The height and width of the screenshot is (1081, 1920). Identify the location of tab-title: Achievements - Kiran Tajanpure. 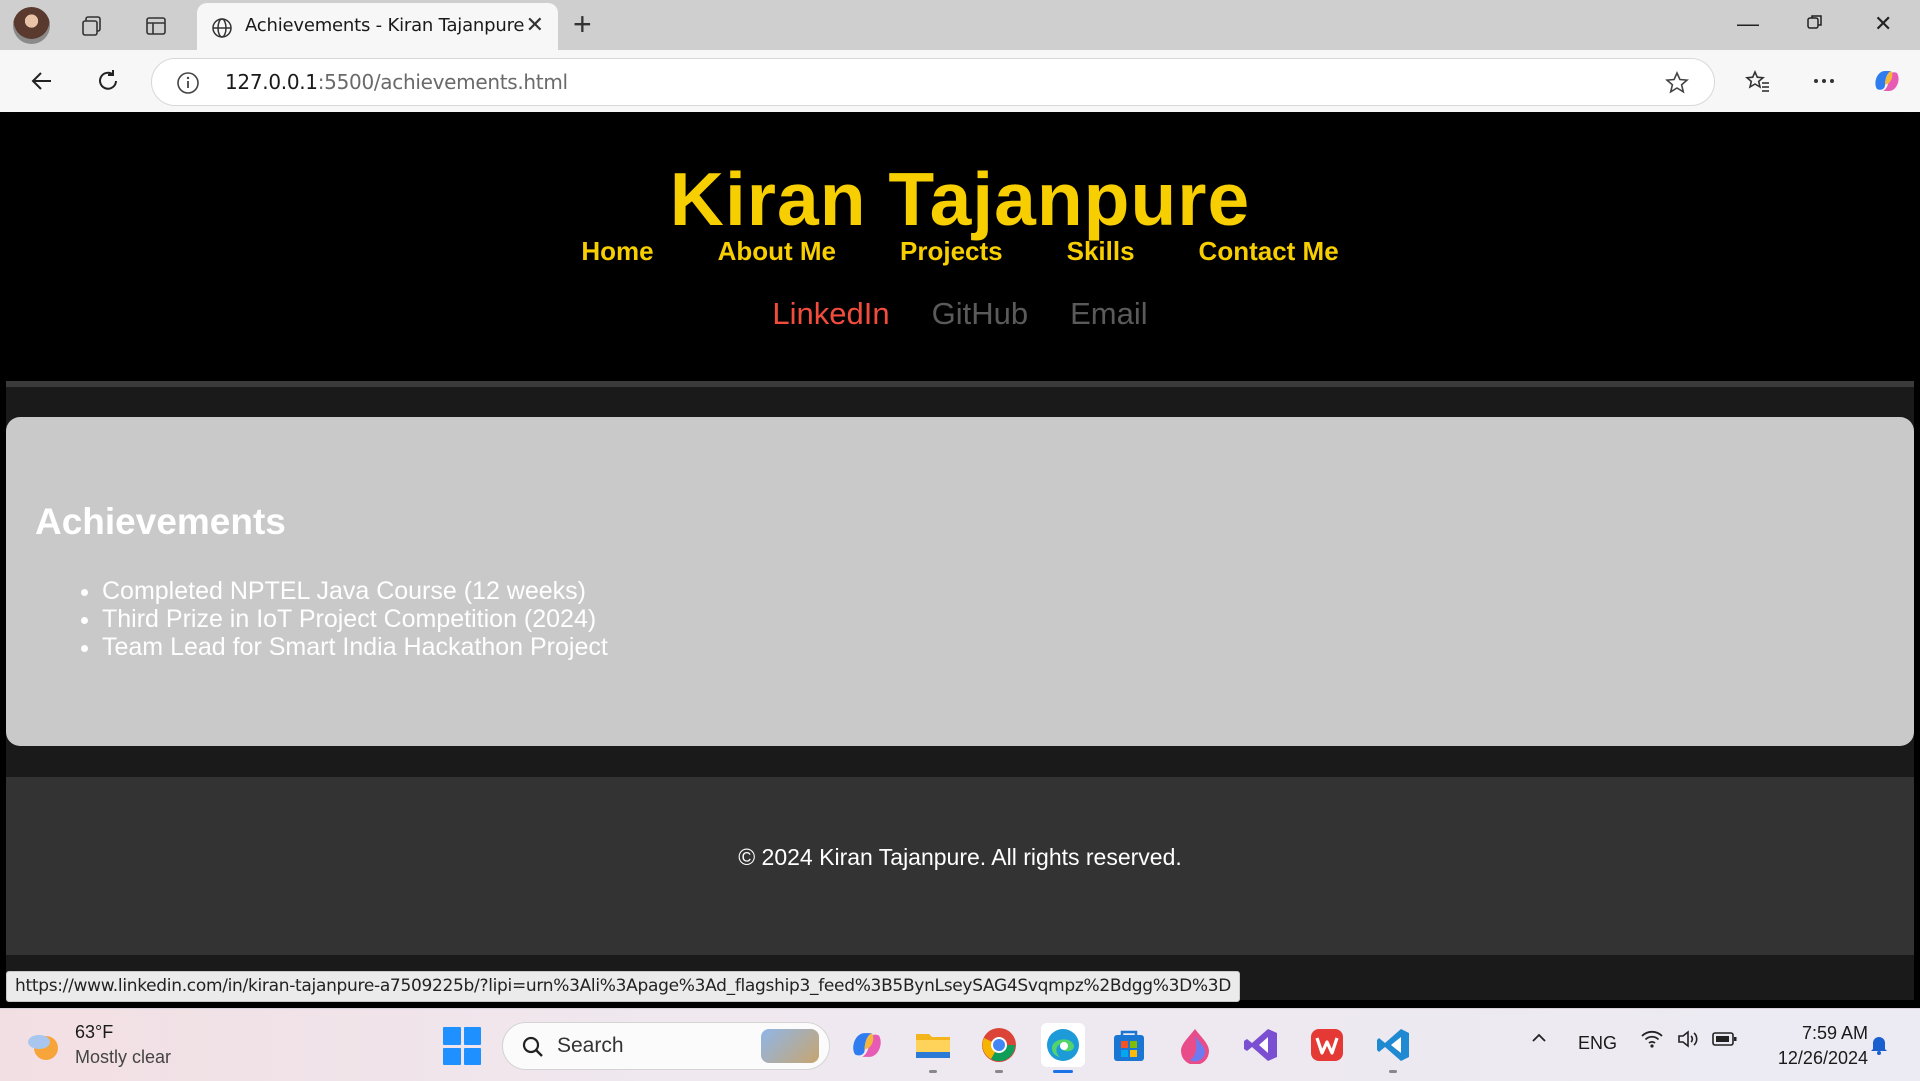
(385, 25).